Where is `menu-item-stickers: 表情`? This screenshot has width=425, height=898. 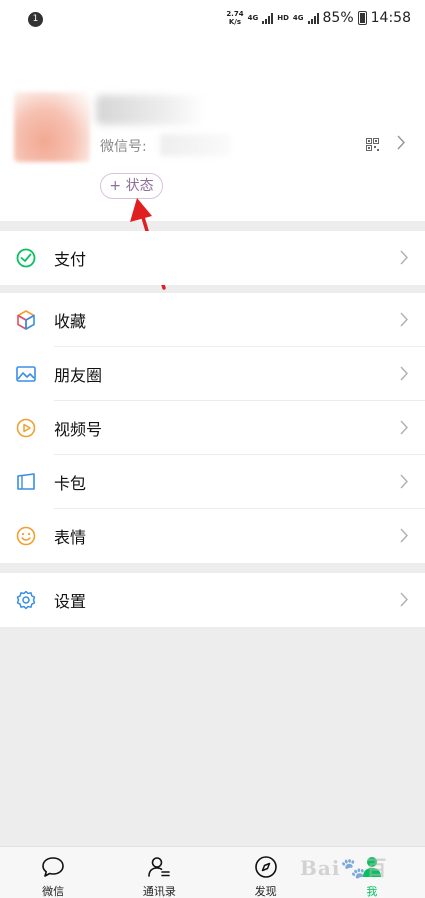
menu-item-stickers: 表情 is located at coordinates (212, 536).